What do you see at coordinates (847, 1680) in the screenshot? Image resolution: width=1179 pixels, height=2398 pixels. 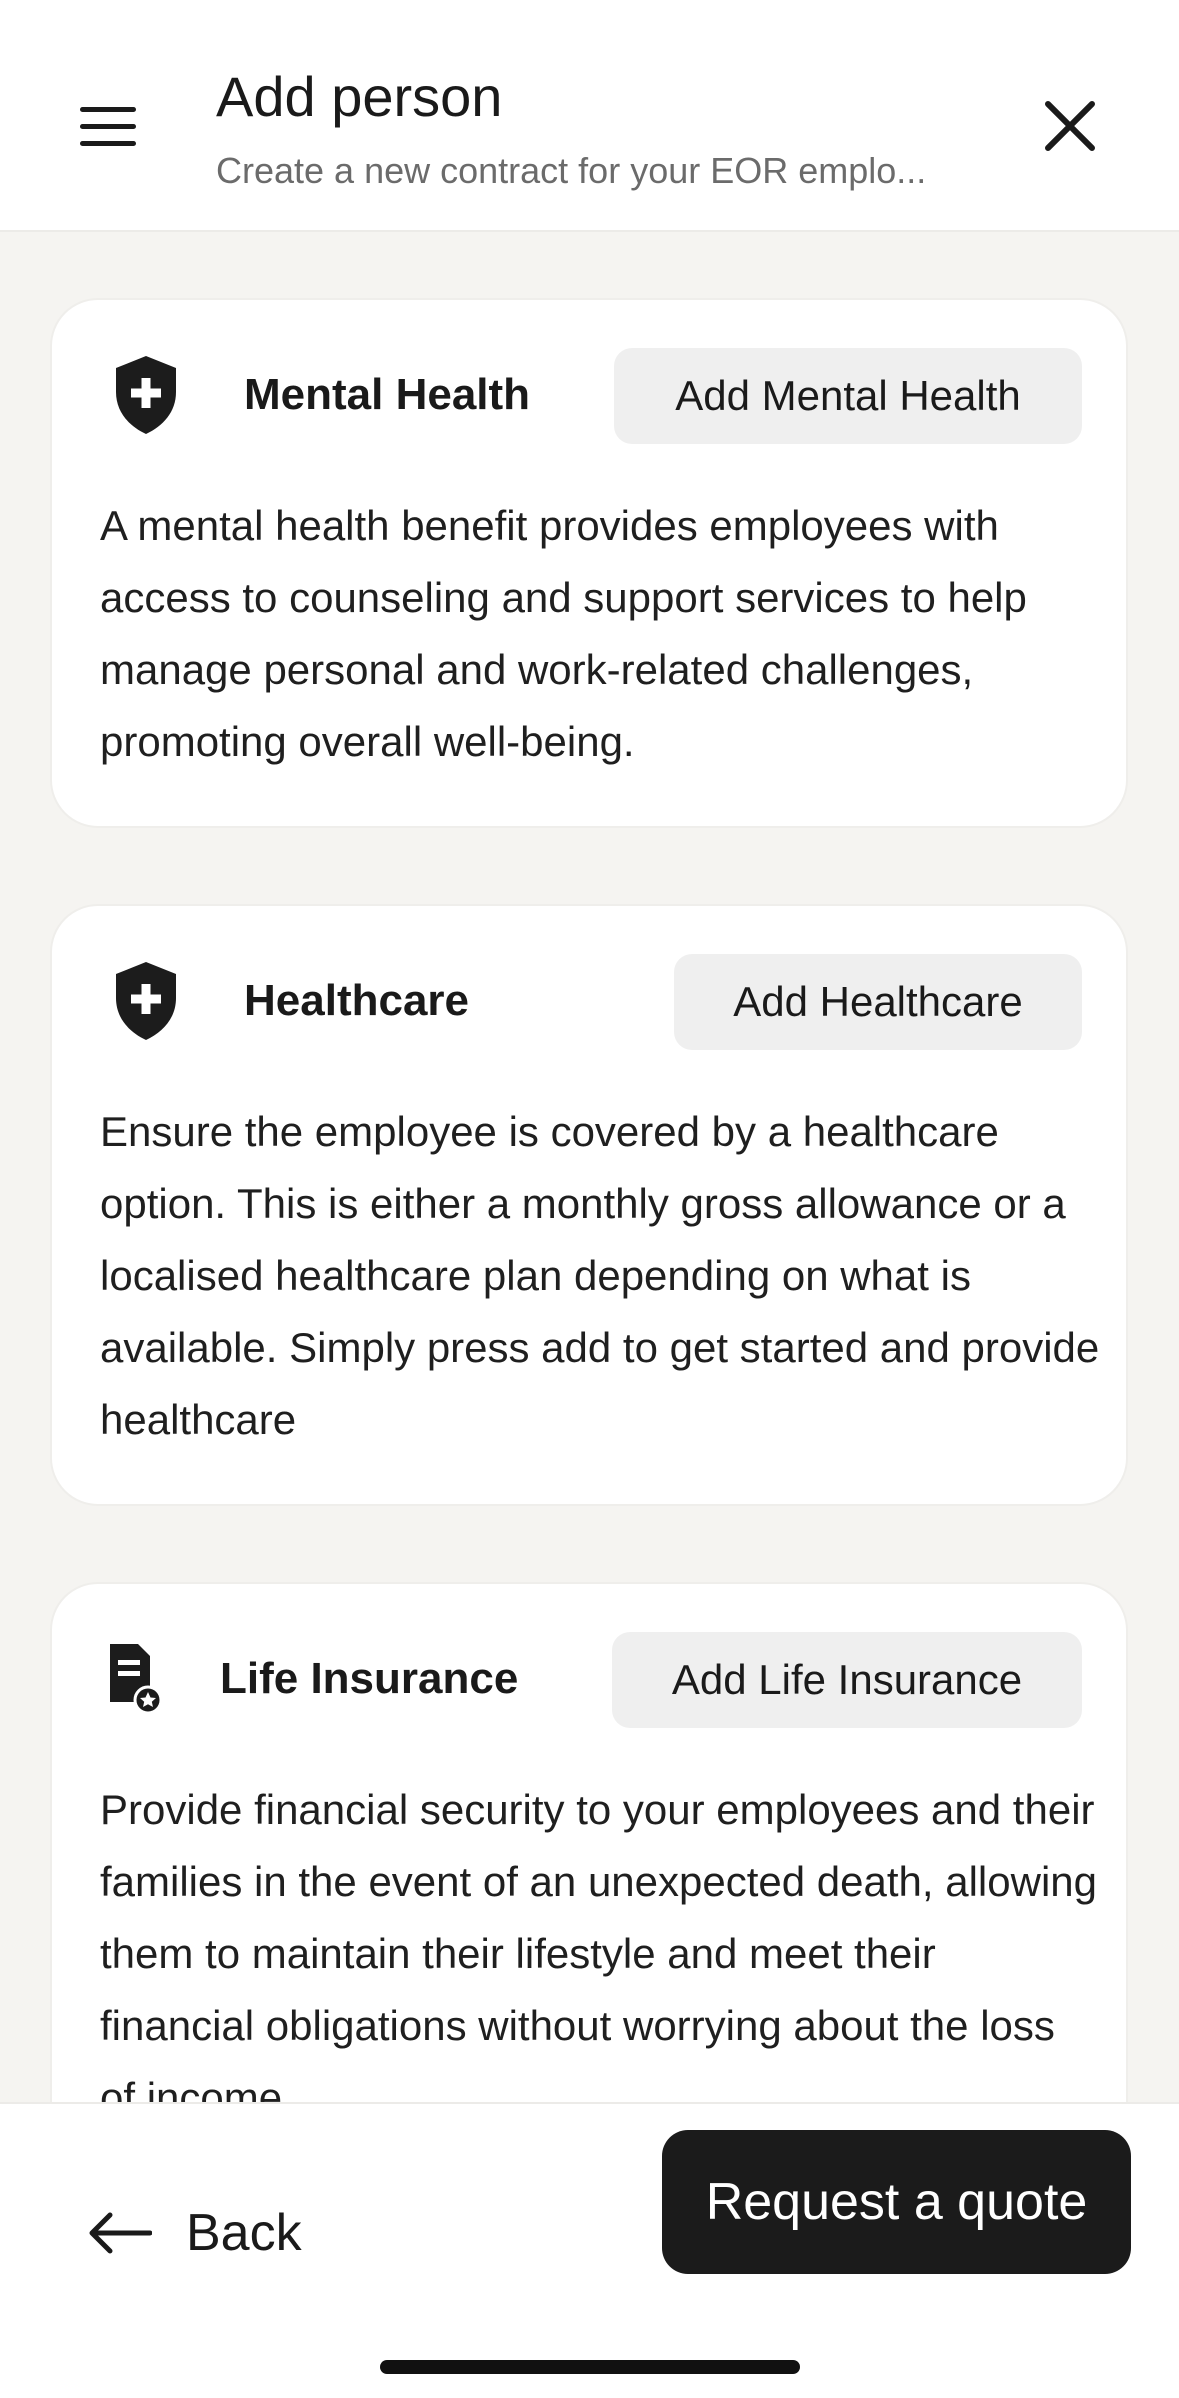 I see `add-life-insurance-button: Add Life Insurance` at bounding box center [847, 1680].